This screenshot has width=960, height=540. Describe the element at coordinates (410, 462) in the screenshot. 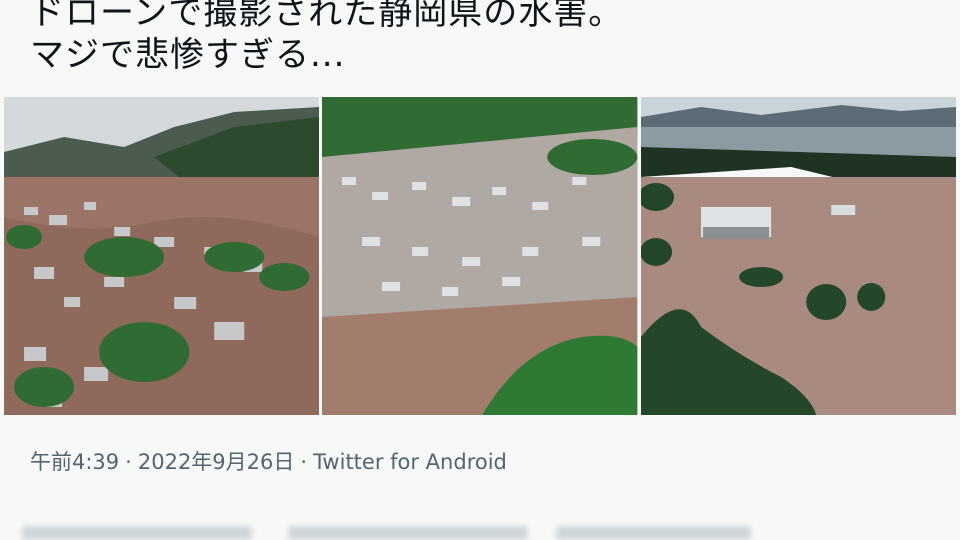

I see `tweet-client: Twitter for Android` at that location.